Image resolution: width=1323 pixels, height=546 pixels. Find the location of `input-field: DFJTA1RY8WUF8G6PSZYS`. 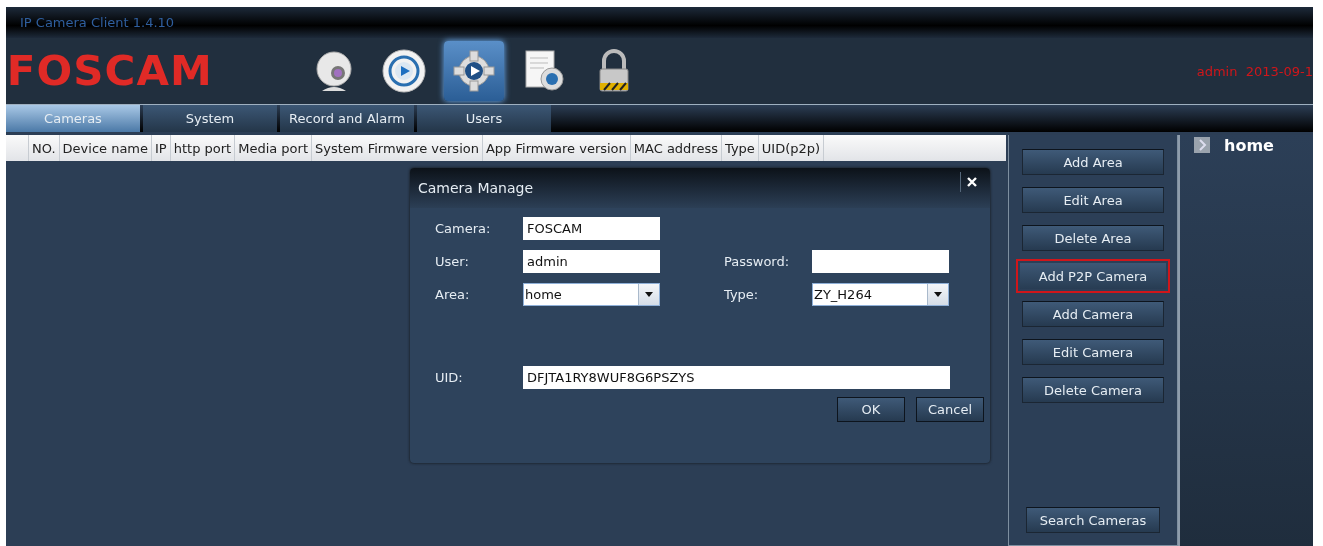

input-field: DFJTA1RY8WUF8G6PSZYS is located at coordinates (736, 377).